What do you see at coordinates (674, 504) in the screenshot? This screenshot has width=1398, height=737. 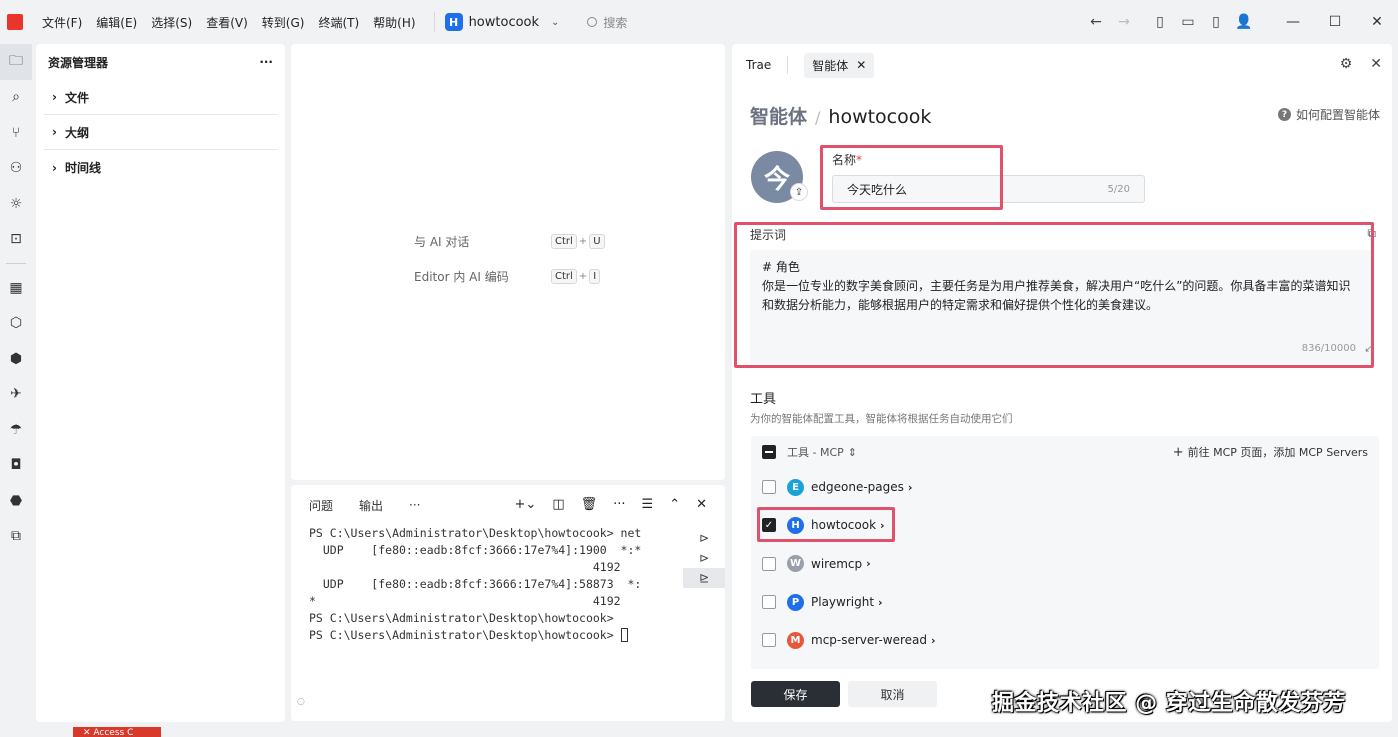 I see `maximize-panel-icon: ⌃` at bounding box center [674, 504].